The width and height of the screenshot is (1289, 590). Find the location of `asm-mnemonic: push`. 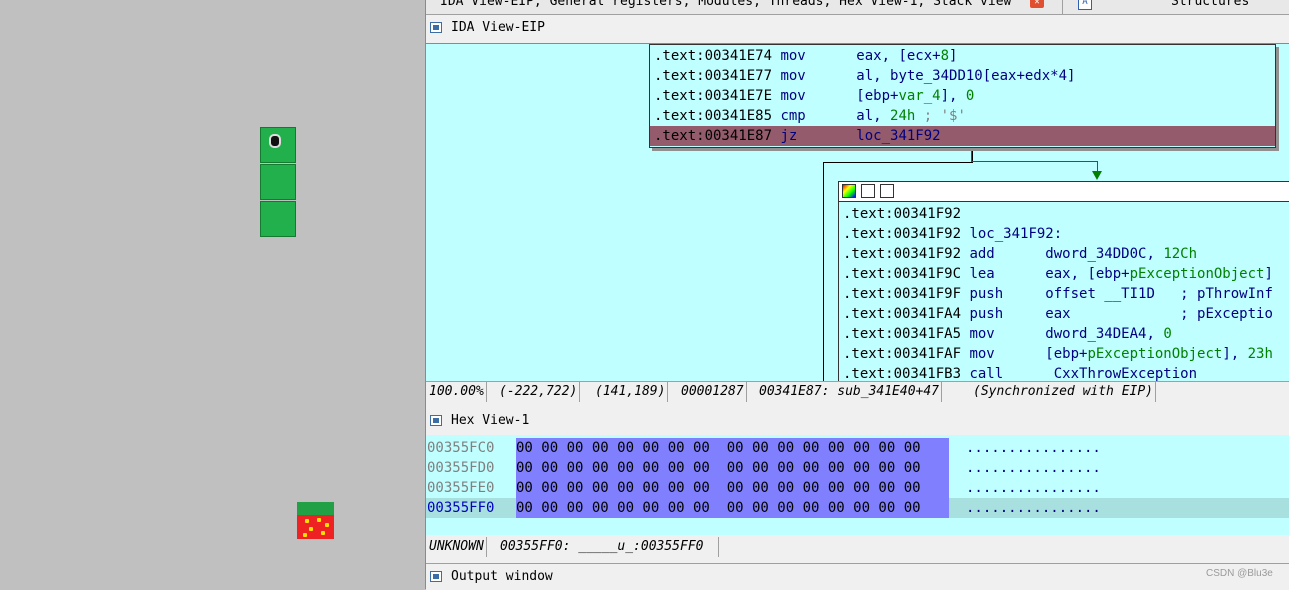

asm-mnemonic: push is located at coordinates (1007, 294).